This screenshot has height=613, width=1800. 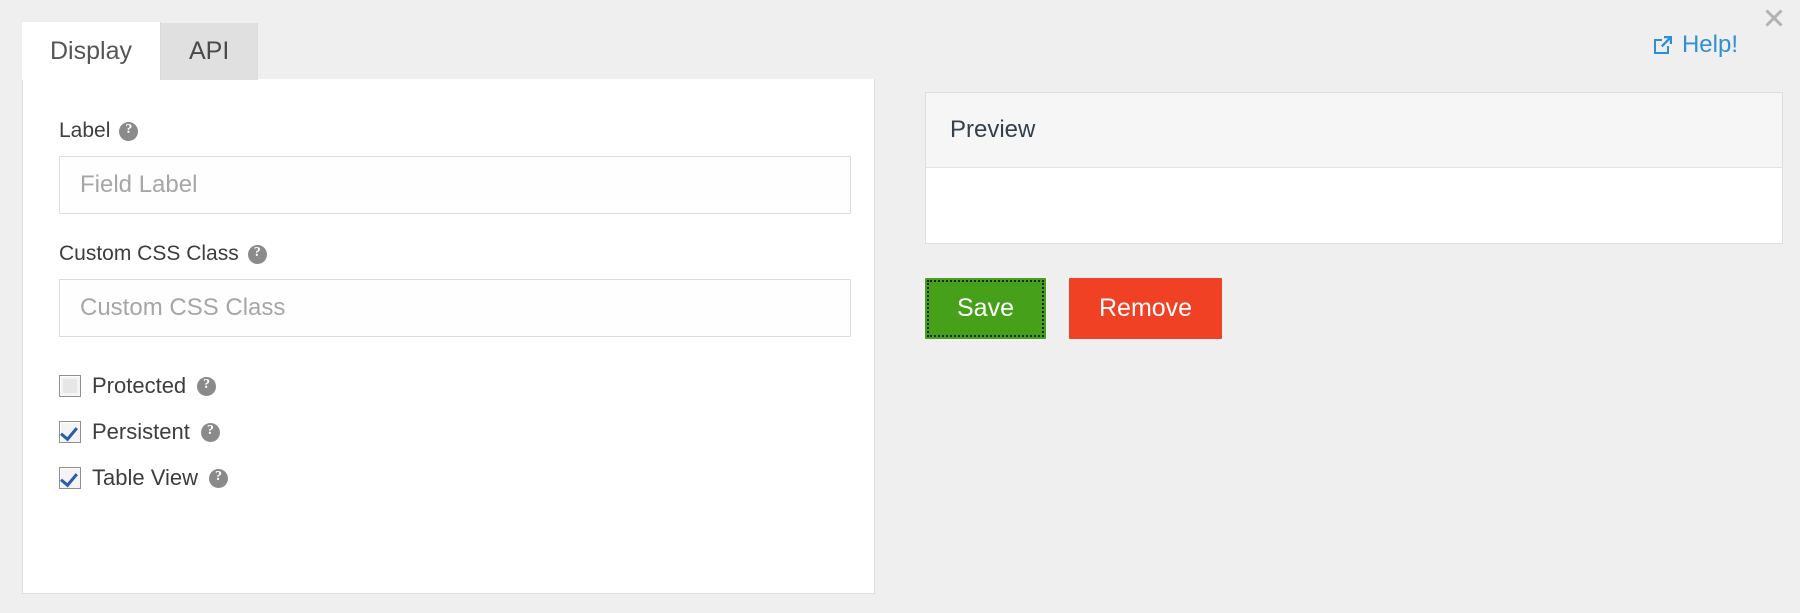 I want to click on label-field-caption: Label ?, so click(x=448, y=131).